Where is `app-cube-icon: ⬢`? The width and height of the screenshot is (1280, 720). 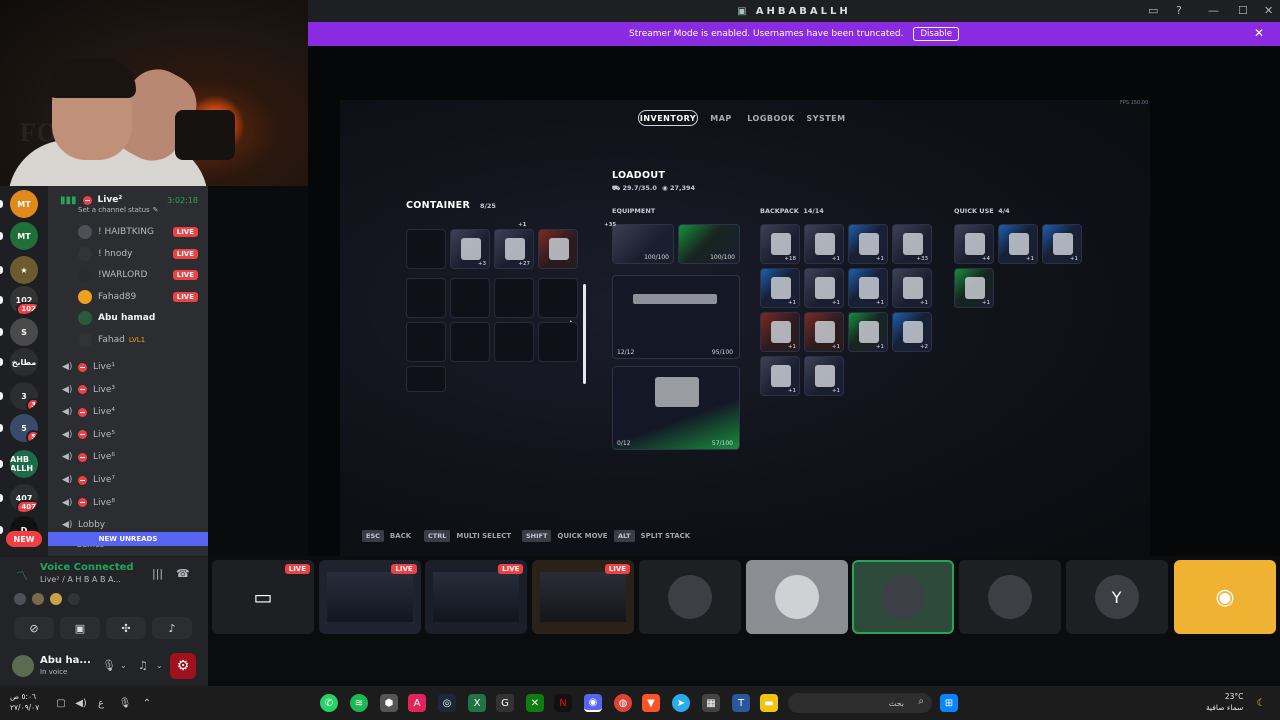
app-cube-icon: ⬢ is located at coordinates (389, 703).